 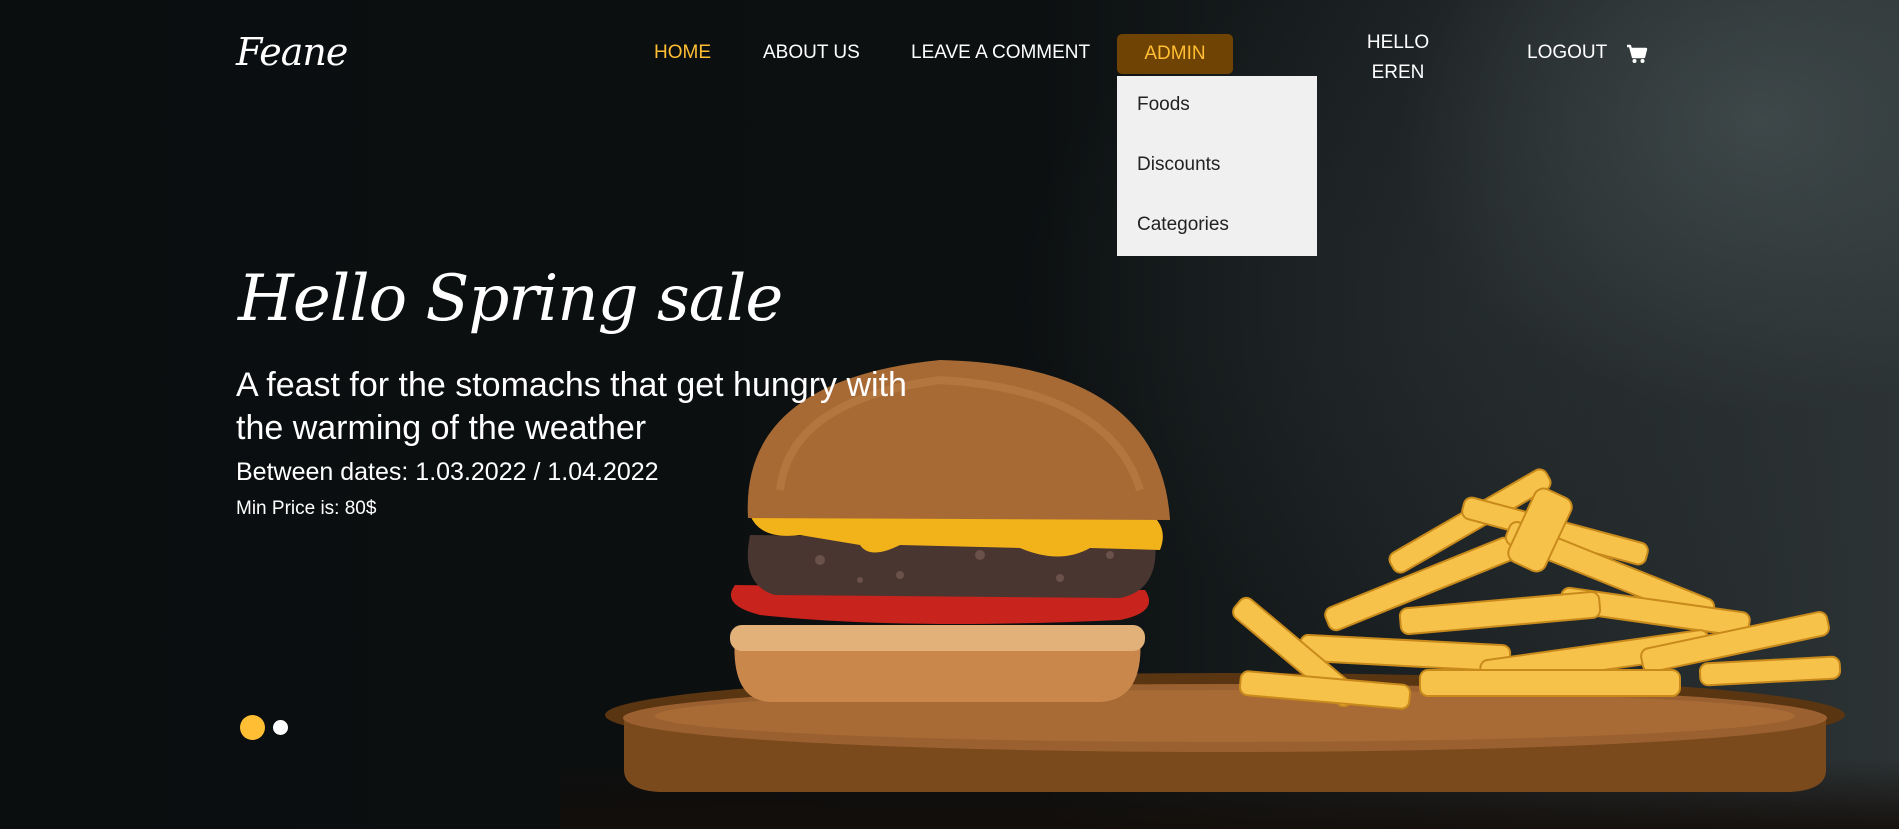 What do you see at coordinates (1000, 53) in the screenshot?
I see `nav-leave-a-comment: LEAVE A COMMENT` at bounding box center [1000, 53].